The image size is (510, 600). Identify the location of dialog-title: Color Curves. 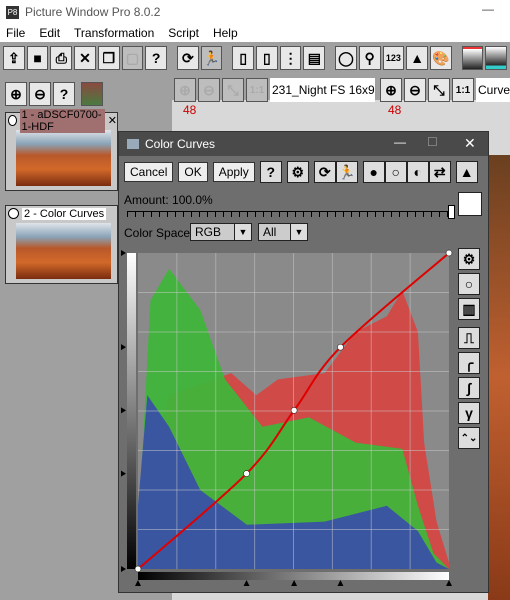
(180, 144).